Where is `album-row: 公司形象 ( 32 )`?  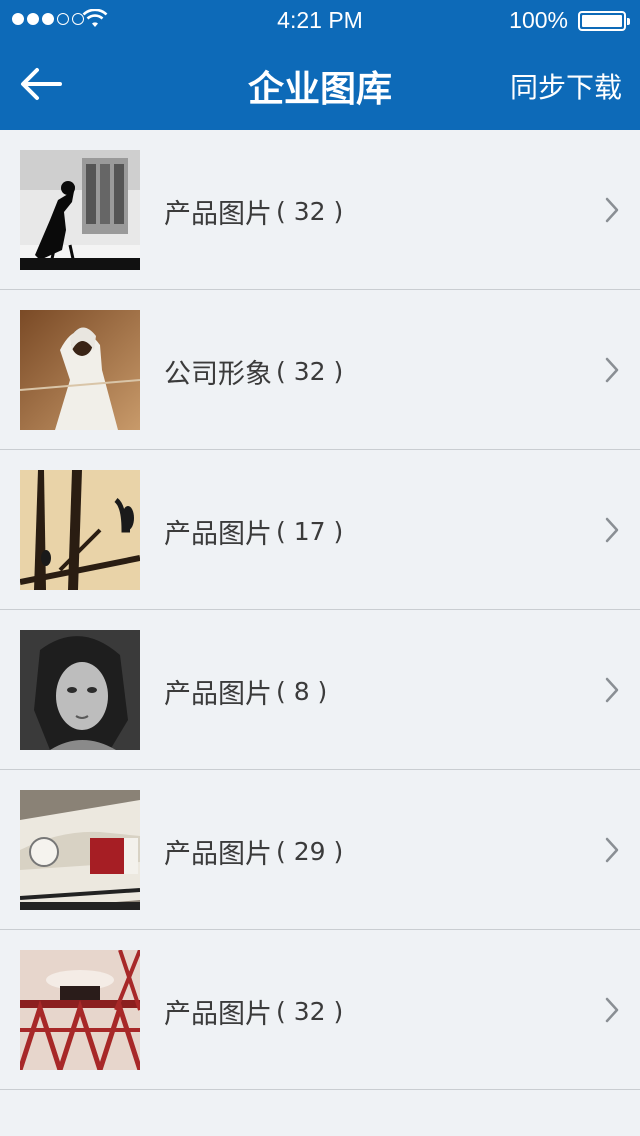 album-row: 公司形象 ( 32 ) is located at coordinates (320, 370).